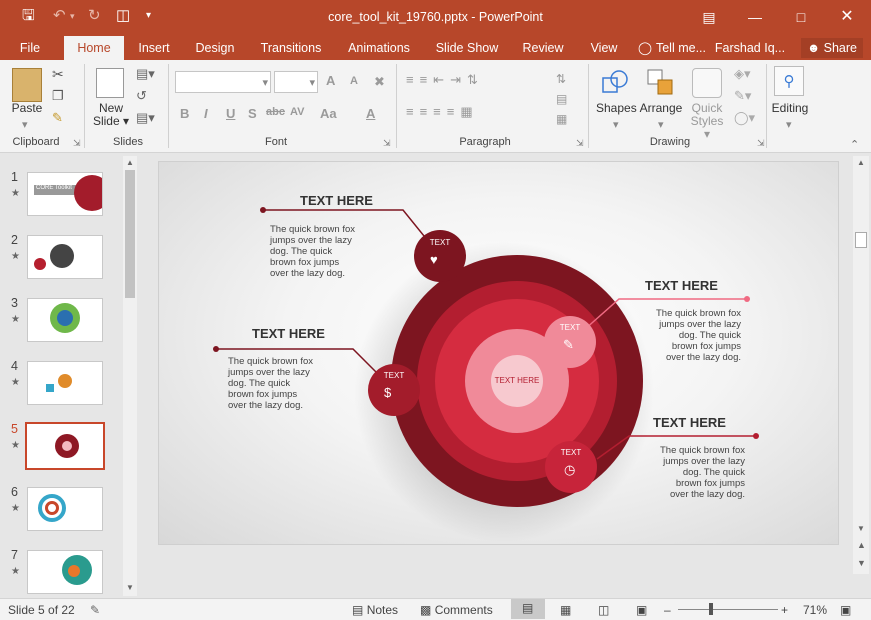  What do you see at coordinates (615, 83) in the screenshot?
I see `shapes-icon` at bounding box center [615, 83].